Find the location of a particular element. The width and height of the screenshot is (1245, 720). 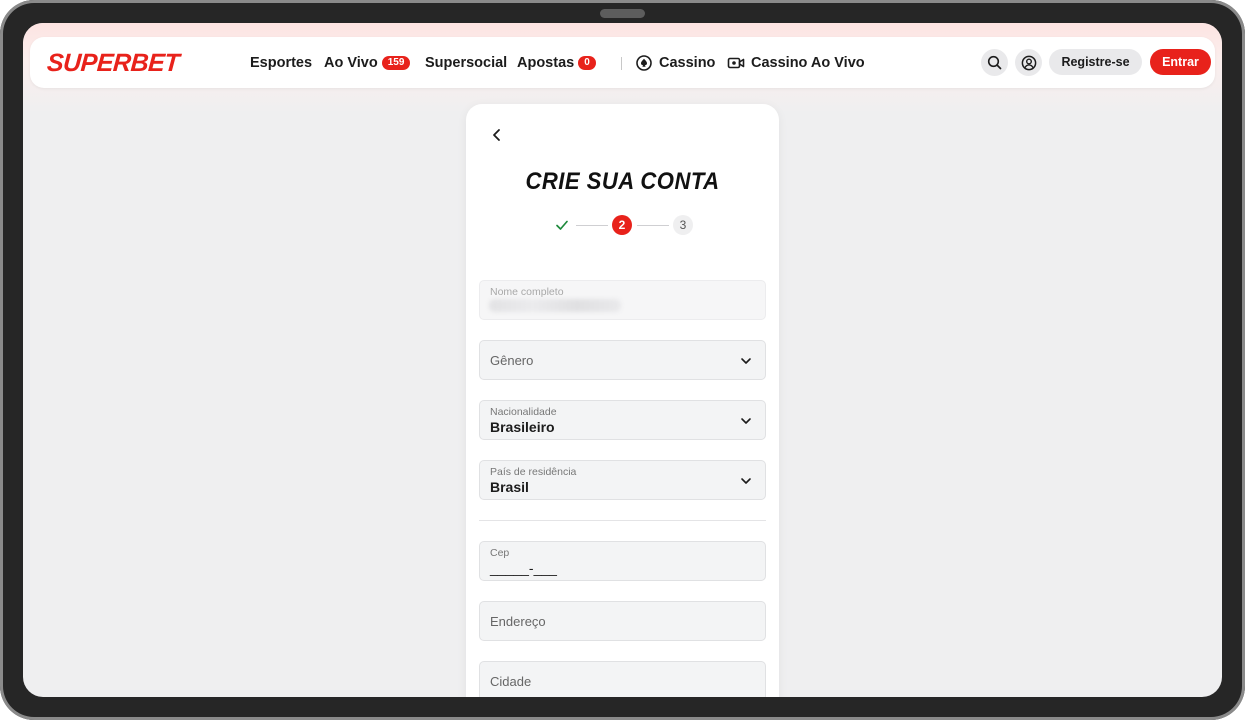

city-placeholder: Cidade is located at coordinates (511, 681).